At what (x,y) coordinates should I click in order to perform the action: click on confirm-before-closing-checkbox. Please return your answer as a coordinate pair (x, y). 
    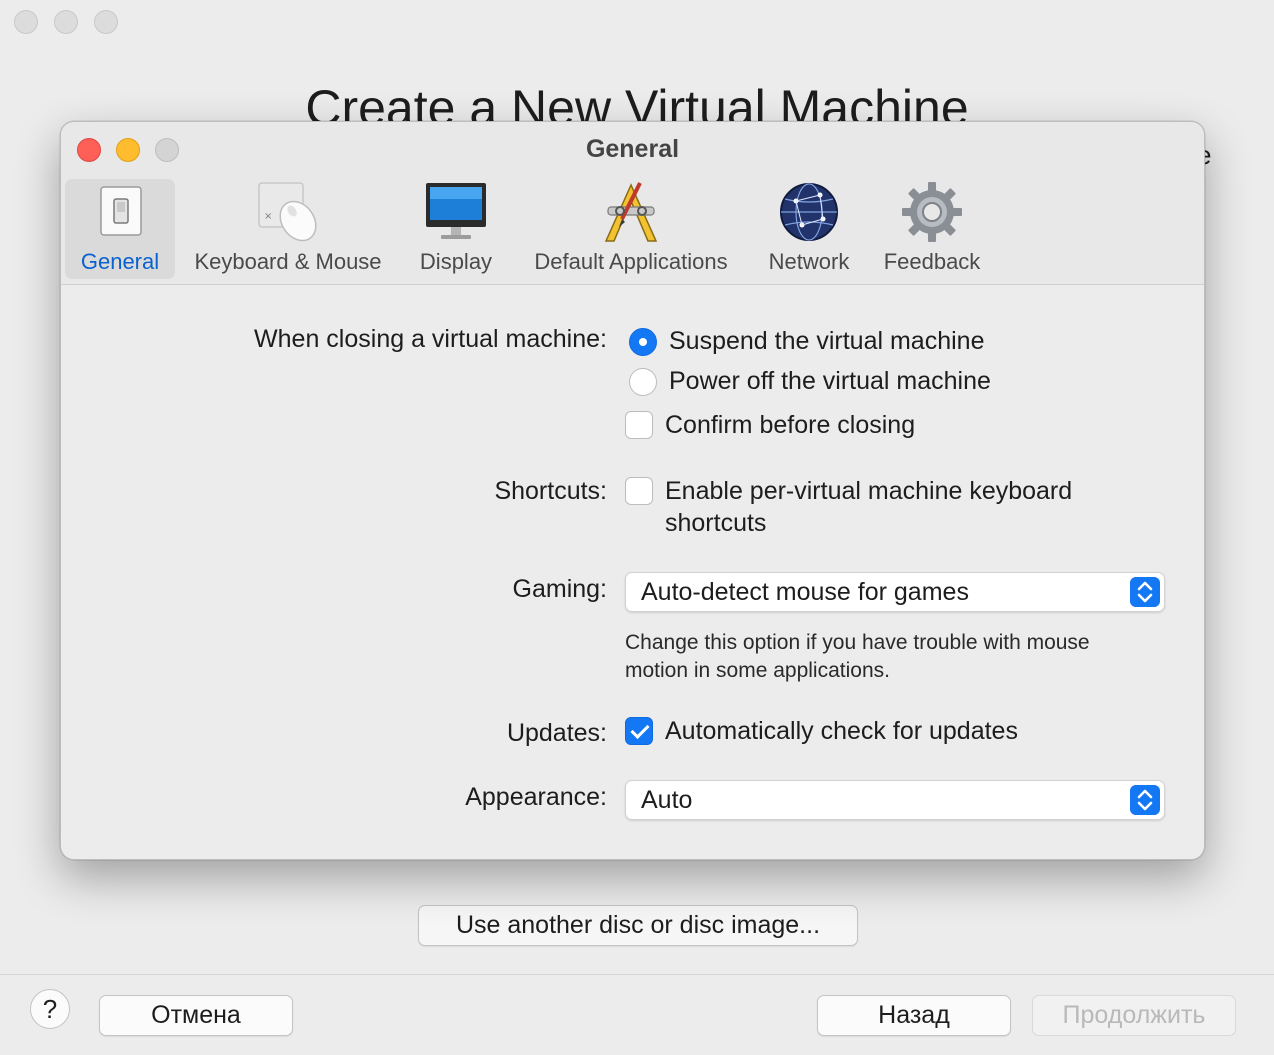
    Looking at the image, I should click on (639, 425).